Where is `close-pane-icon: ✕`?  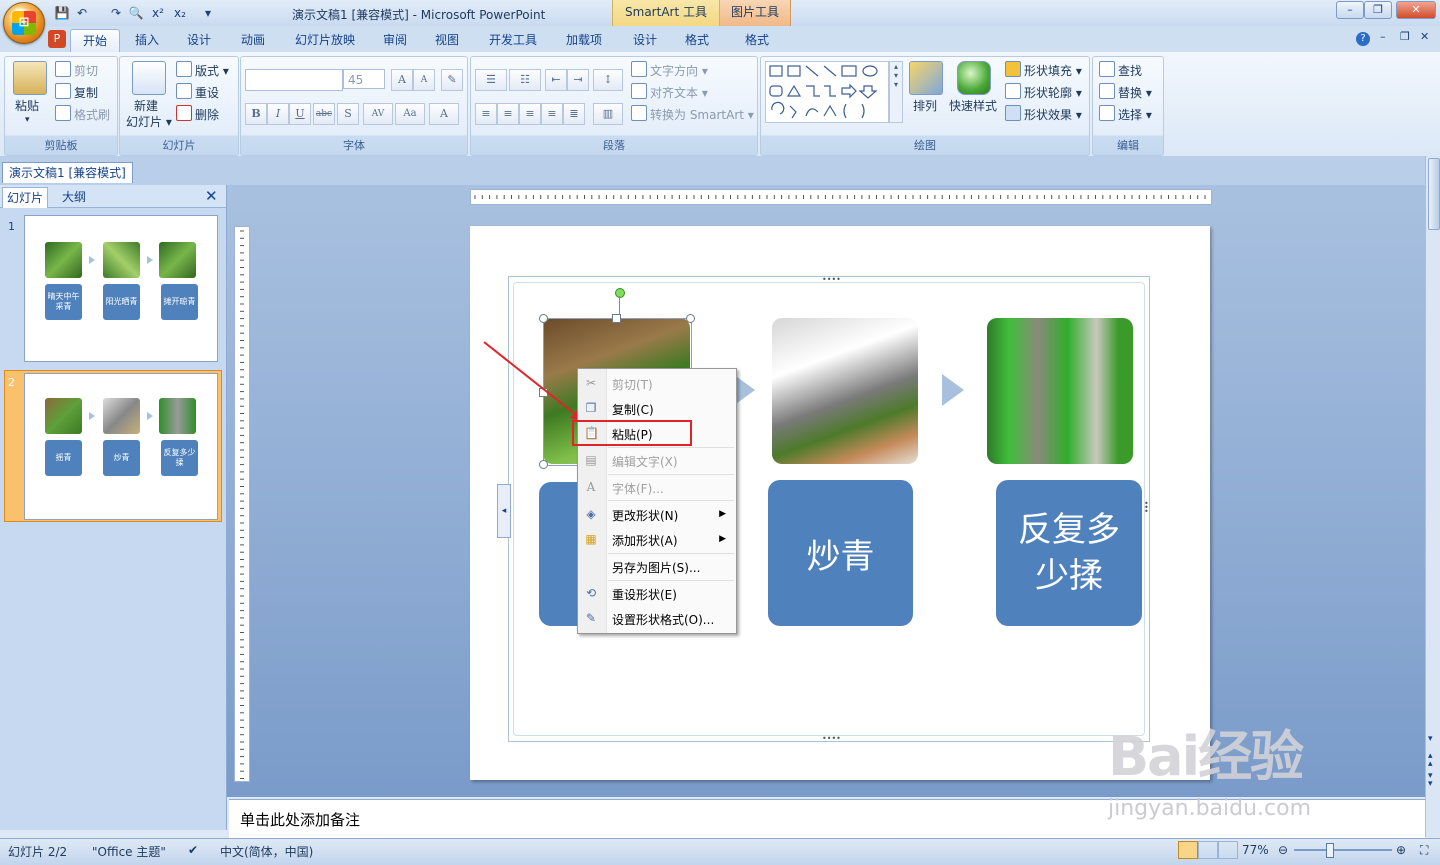 close-pane-icon: ✕ is located at coordinates (211, 196).